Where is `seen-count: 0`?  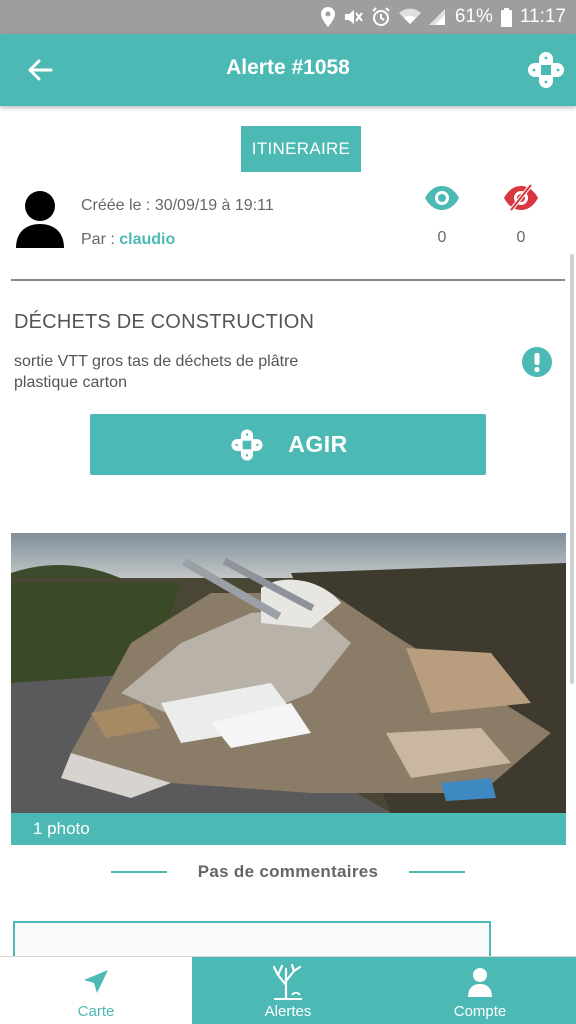 seen-count: 0 is located at coordinates (442, 237).